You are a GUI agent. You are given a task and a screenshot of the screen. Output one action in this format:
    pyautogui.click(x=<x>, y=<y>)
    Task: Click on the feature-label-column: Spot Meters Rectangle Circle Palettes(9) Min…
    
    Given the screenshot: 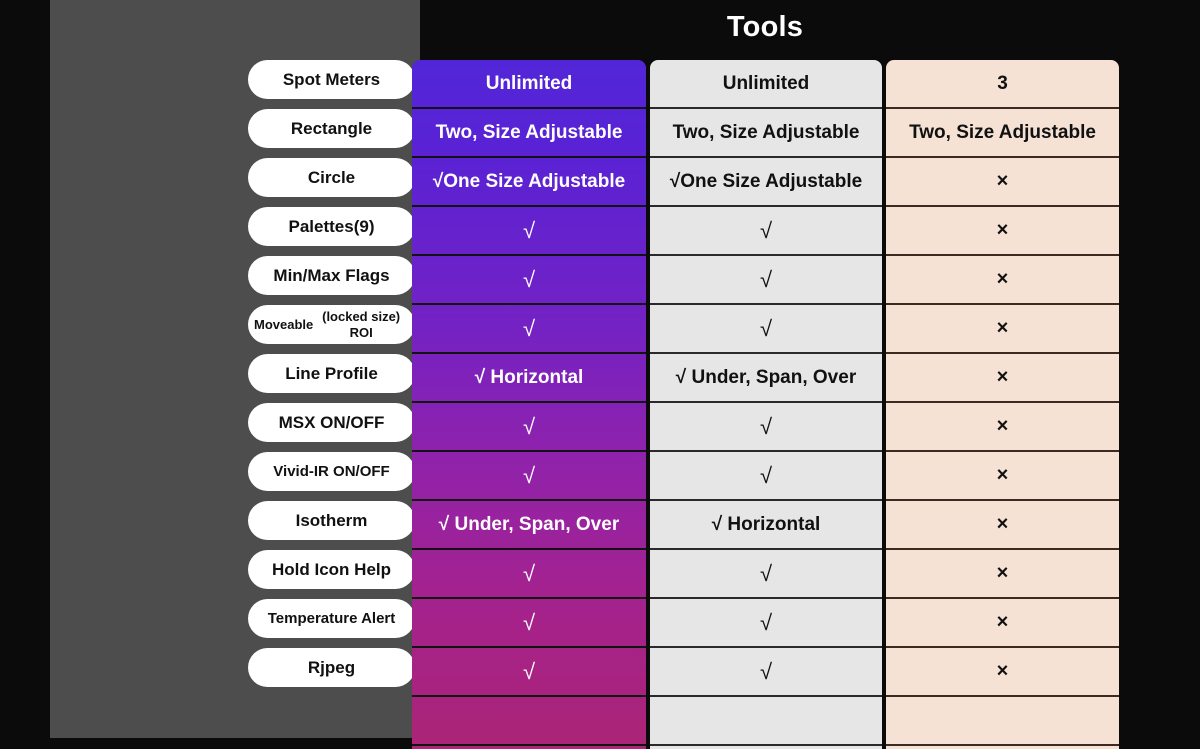 What is the action you would take?
    pyautogui.click(x=331, y=378)
    